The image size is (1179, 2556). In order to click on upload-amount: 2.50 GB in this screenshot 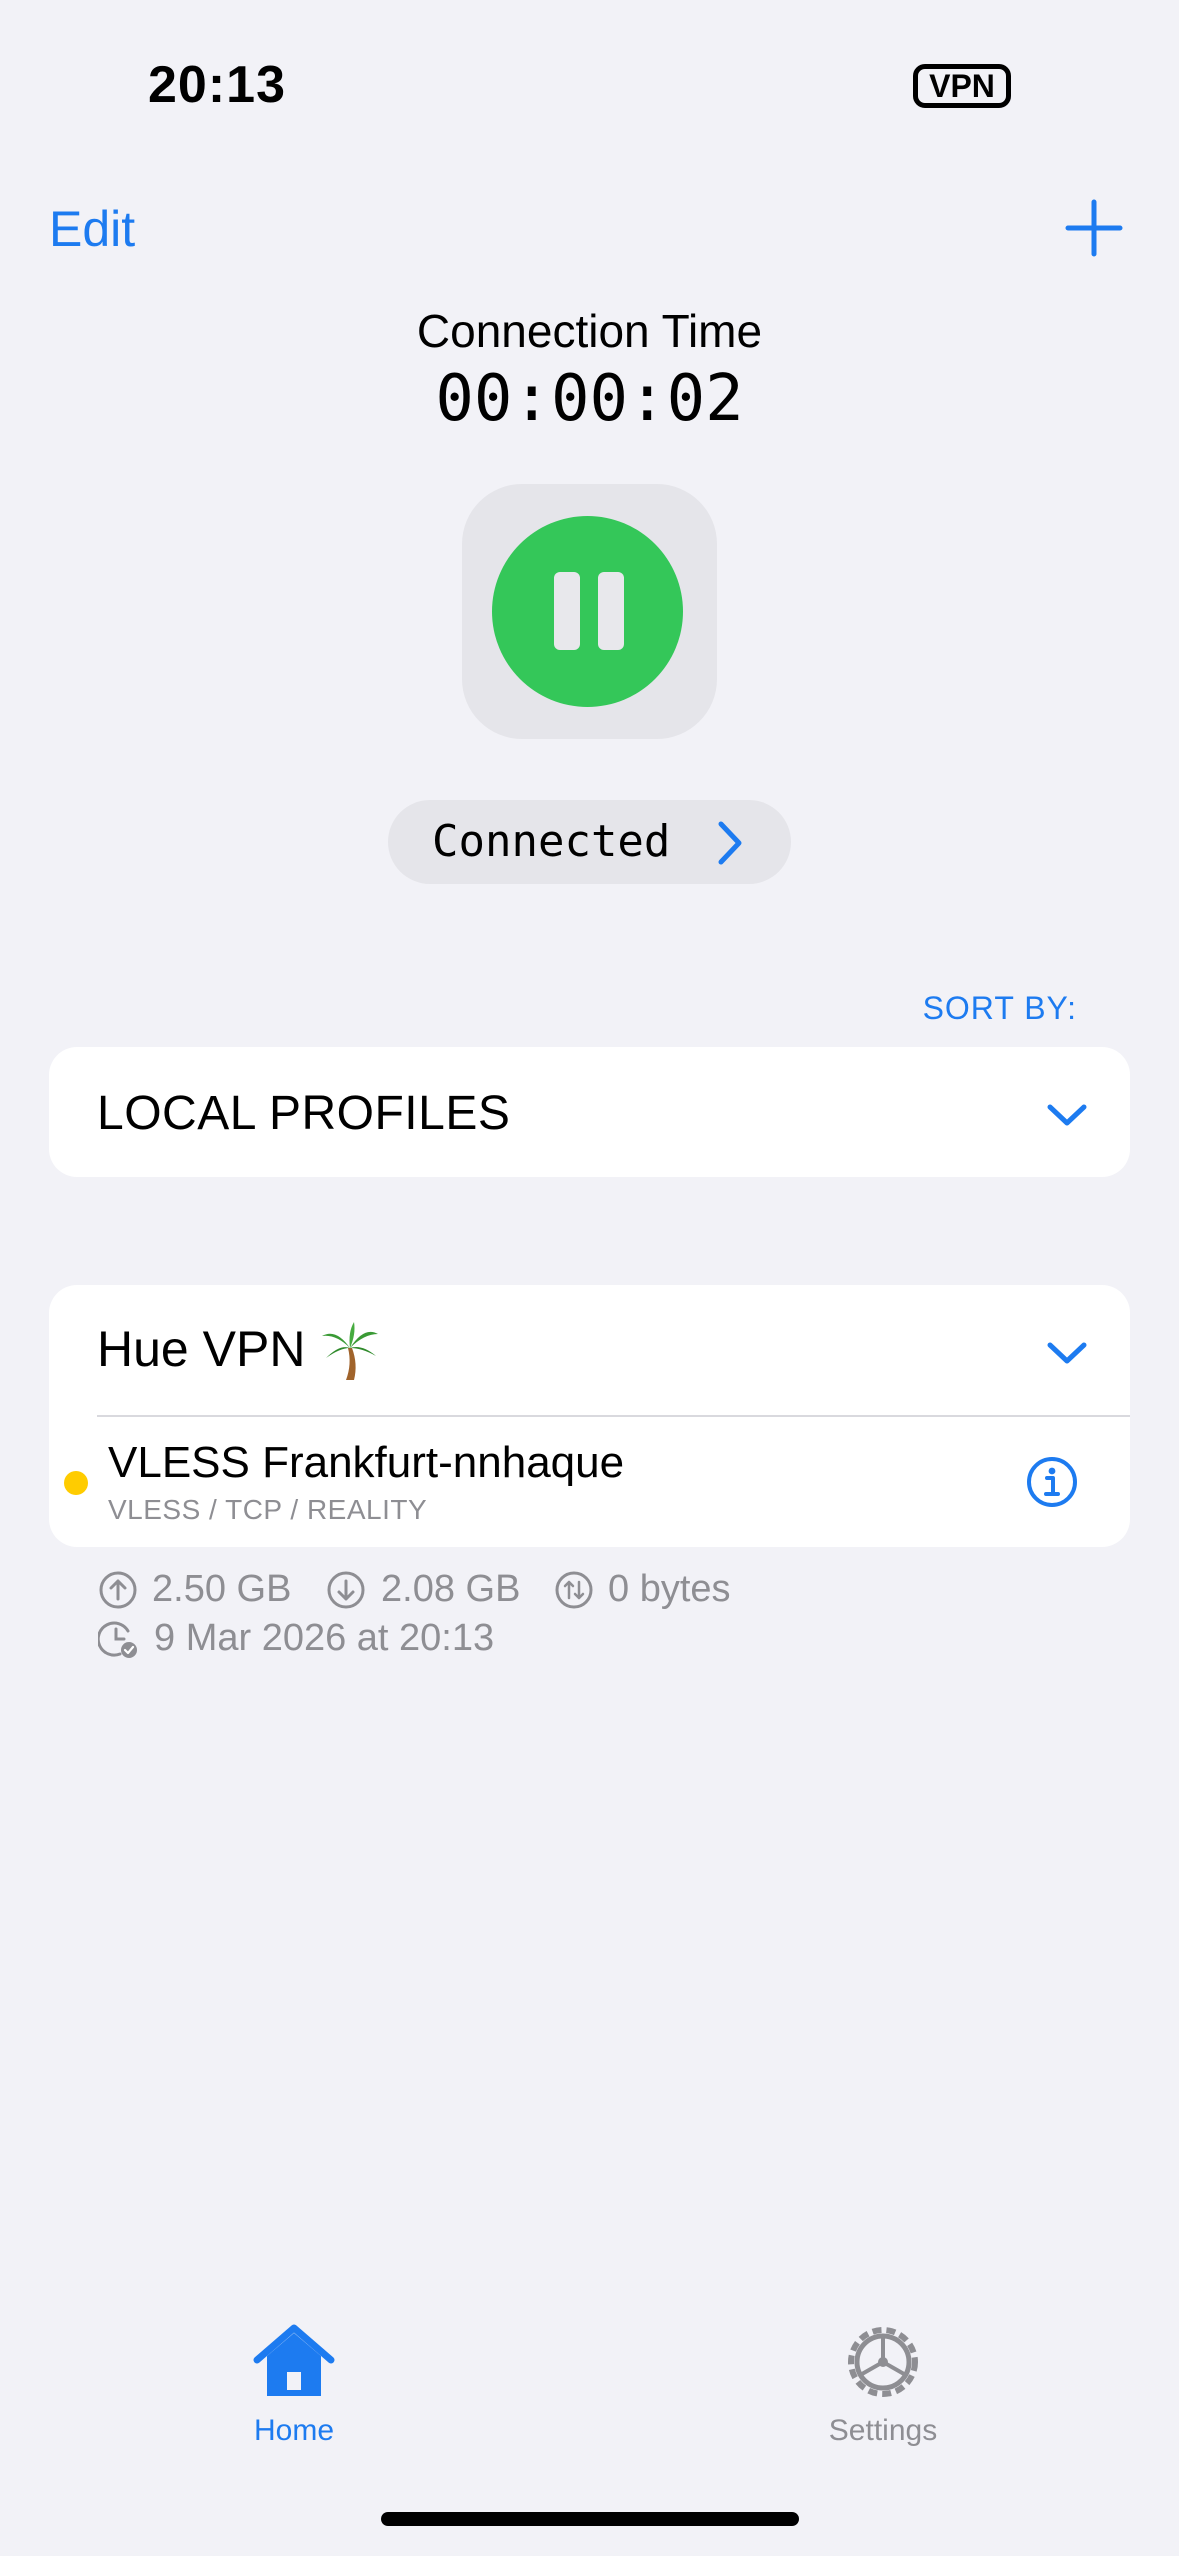, I will do `click(222, 1589)`.